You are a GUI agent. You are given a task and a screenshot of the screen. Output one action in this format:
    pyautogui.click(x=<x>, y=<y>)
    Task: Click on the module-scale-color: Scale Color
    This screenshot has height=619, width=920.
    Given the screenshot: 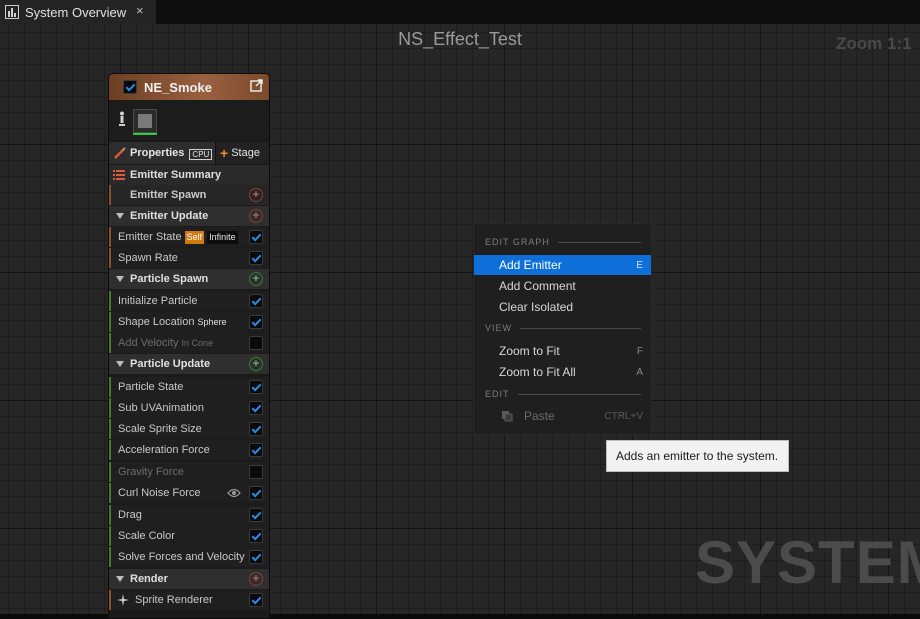 What is the action you would take?
    pyautogui.click(x=189, y=536)
    